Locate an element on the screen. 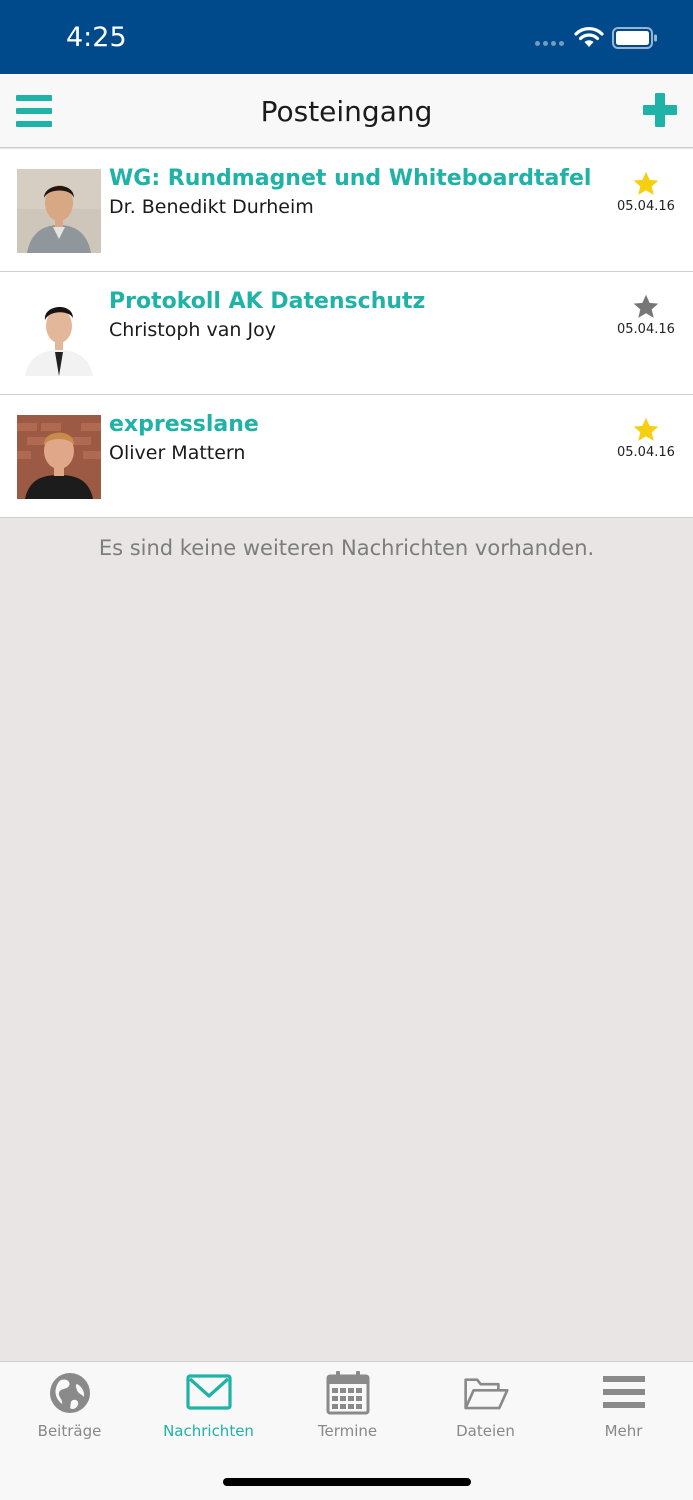  calendar-icon is located at coordinates (347, 1393).